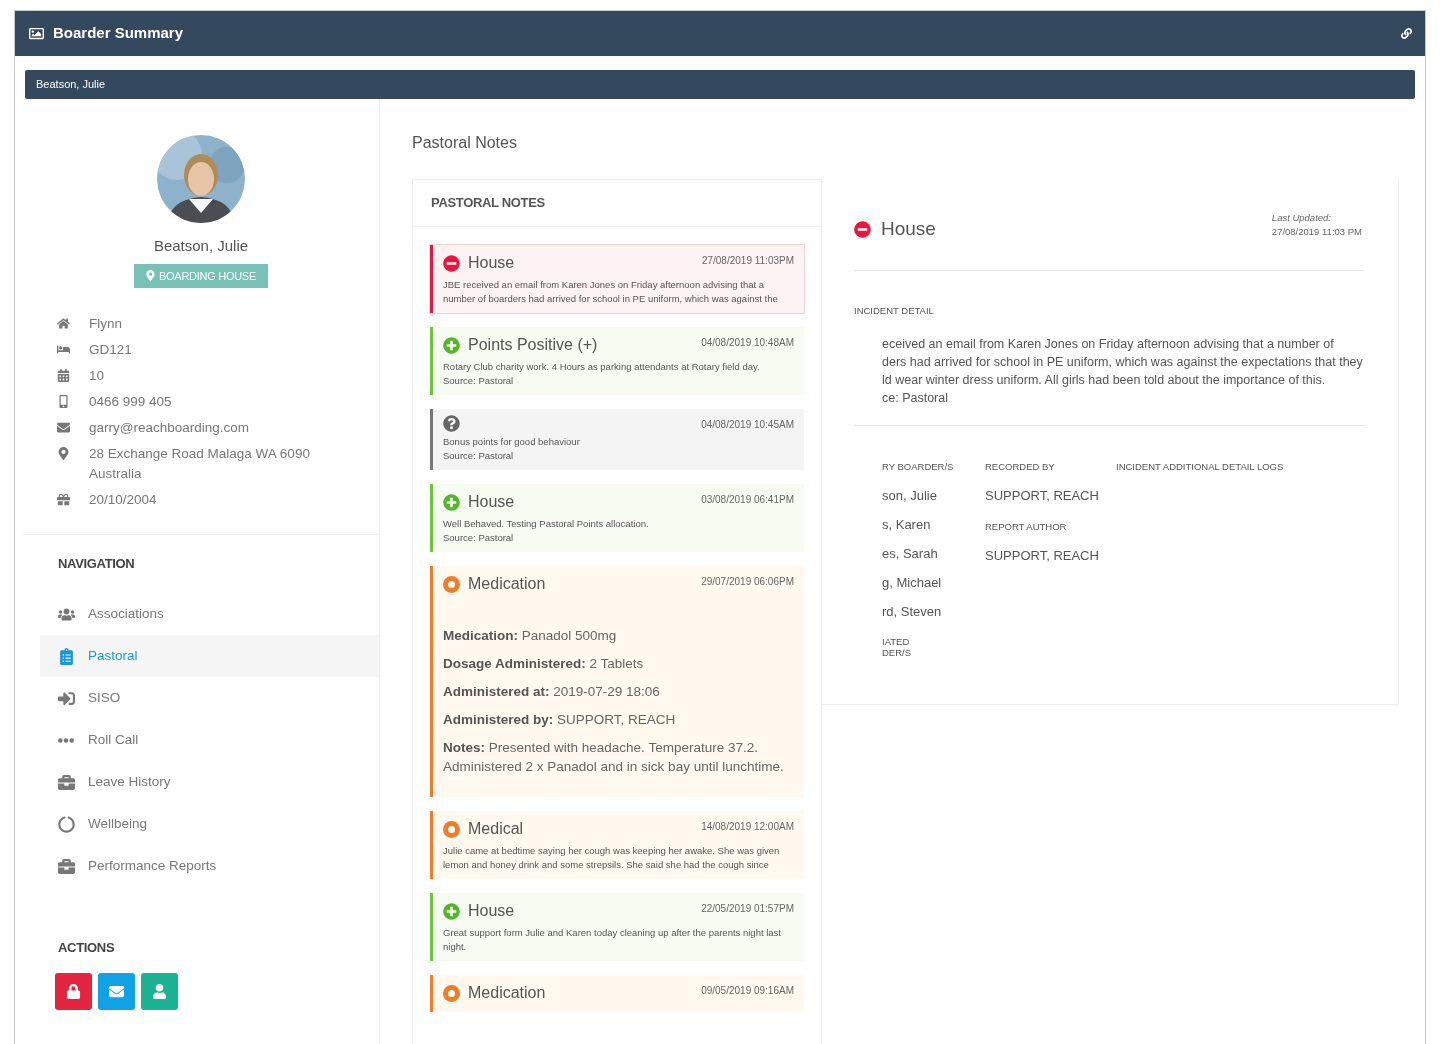  Describe the element at coordinates (201, 246) in the screenshot. I see `boarder-name: Beatson, Julie` at that location.